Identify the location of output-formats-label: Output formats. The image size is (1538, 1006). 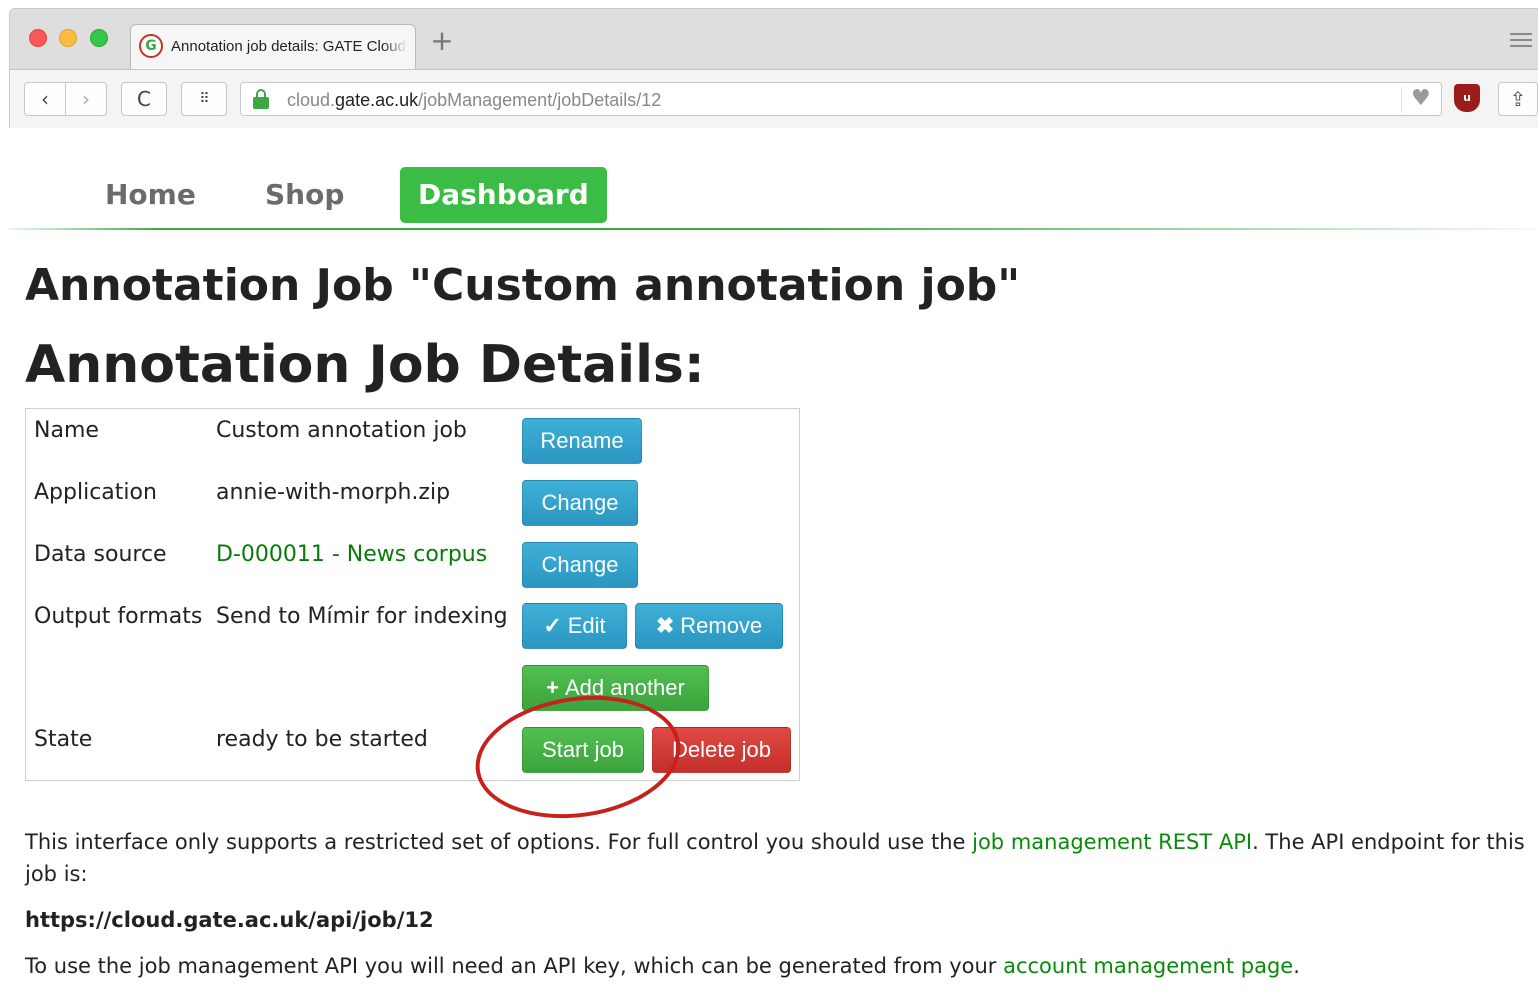
(118, 616).